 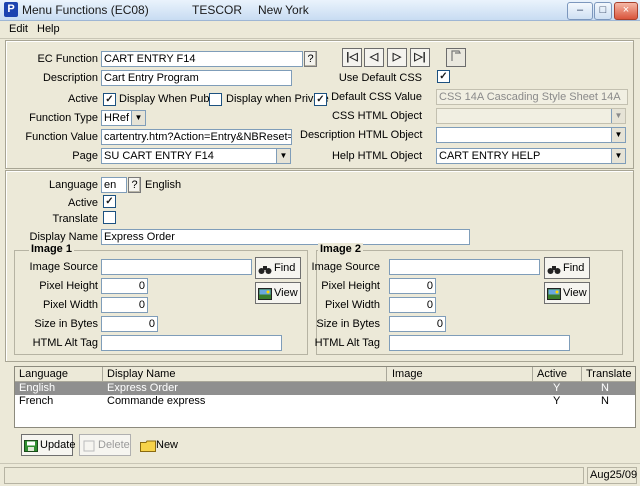 I want to click on default-css-input: CSS 14A Cascading Style Sheet 14A, so click(x=532, y=97).